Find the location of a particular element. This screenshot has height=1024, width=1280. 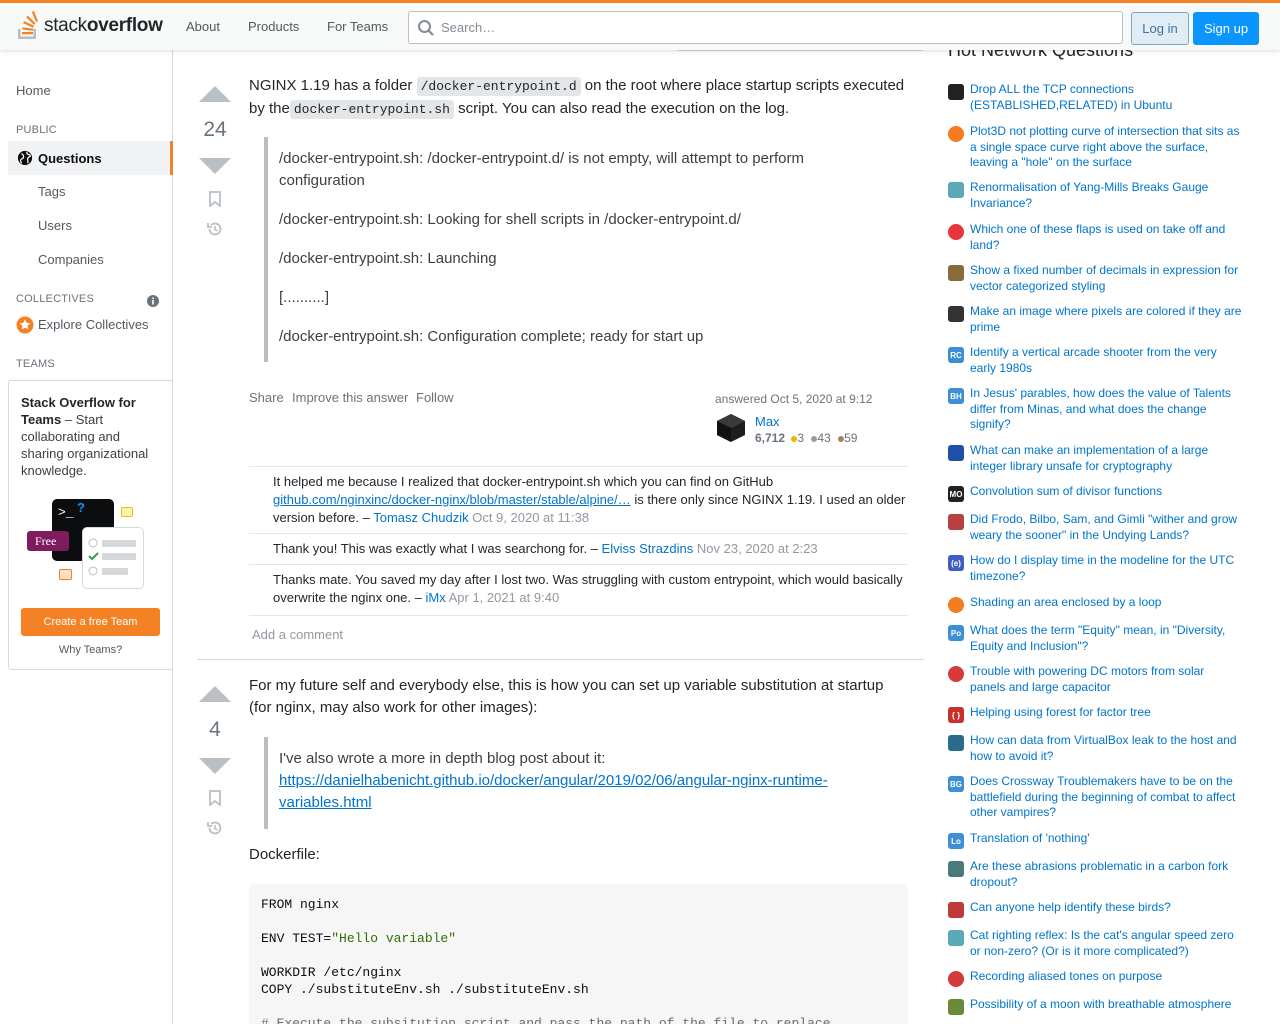

log-blockquote: /docker-entrypoint.sh is located at coordinates (584, 249).